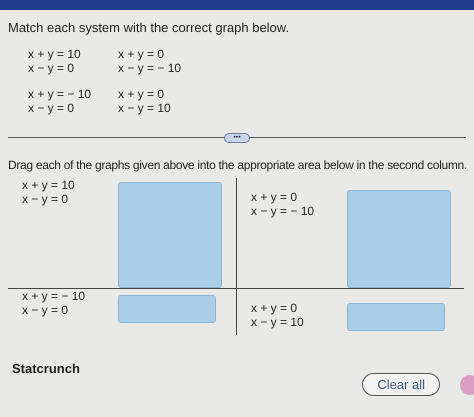 The image size is (474, 417). Describe the element at coordinates (237, 165) in the screenshot. I see `drag-instruction-text: Drag each of the graphs given above into the appropriate area below in the second column.` at that location.